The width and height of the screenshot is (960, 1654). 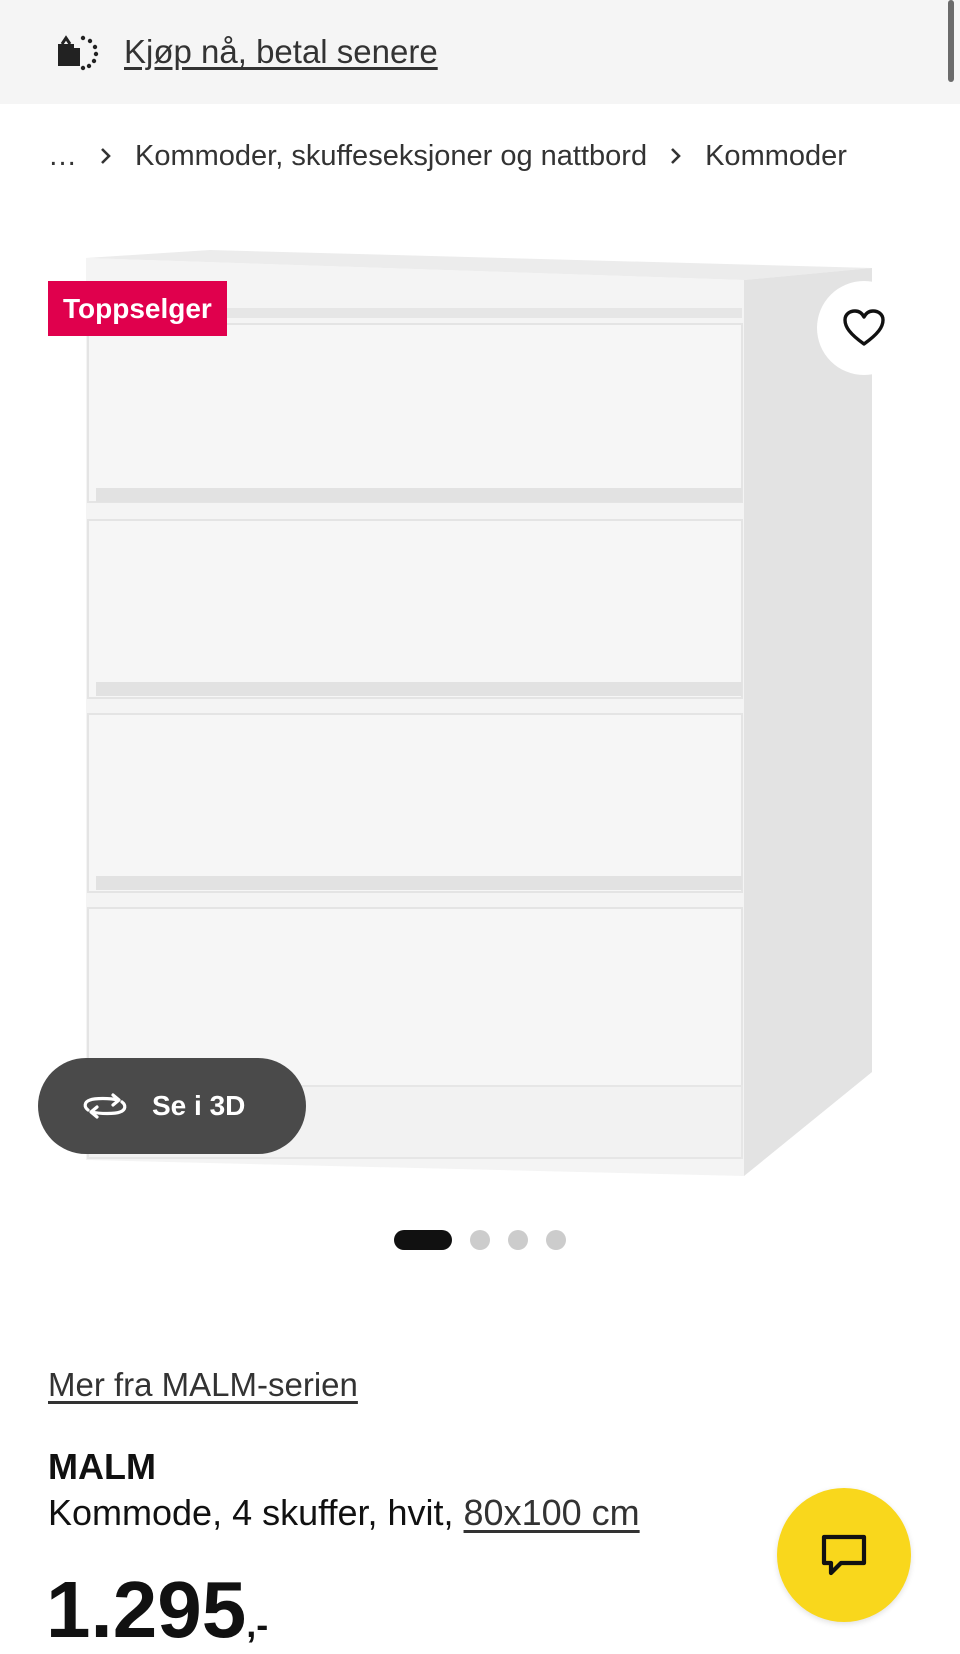 I want to click on bestseller-badge: Toppselger, so click(x=137, y=308).